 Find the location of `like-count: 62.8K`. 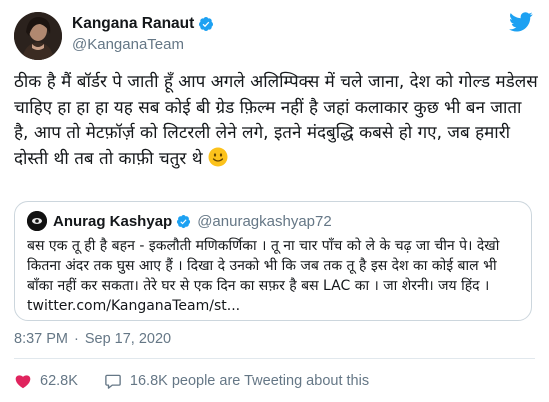

like-count: 62.8K is located at coordinates (59, 381).